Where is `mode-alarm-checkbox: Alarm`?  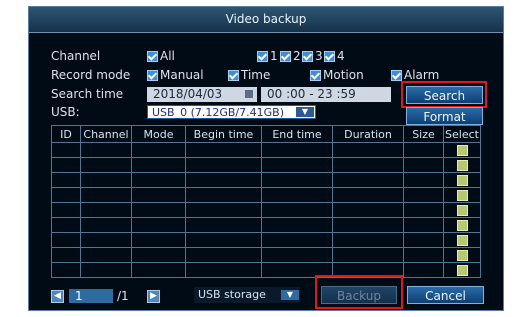
mode-alarm-checkbox: Alarm is located at coordinates (415, 75).